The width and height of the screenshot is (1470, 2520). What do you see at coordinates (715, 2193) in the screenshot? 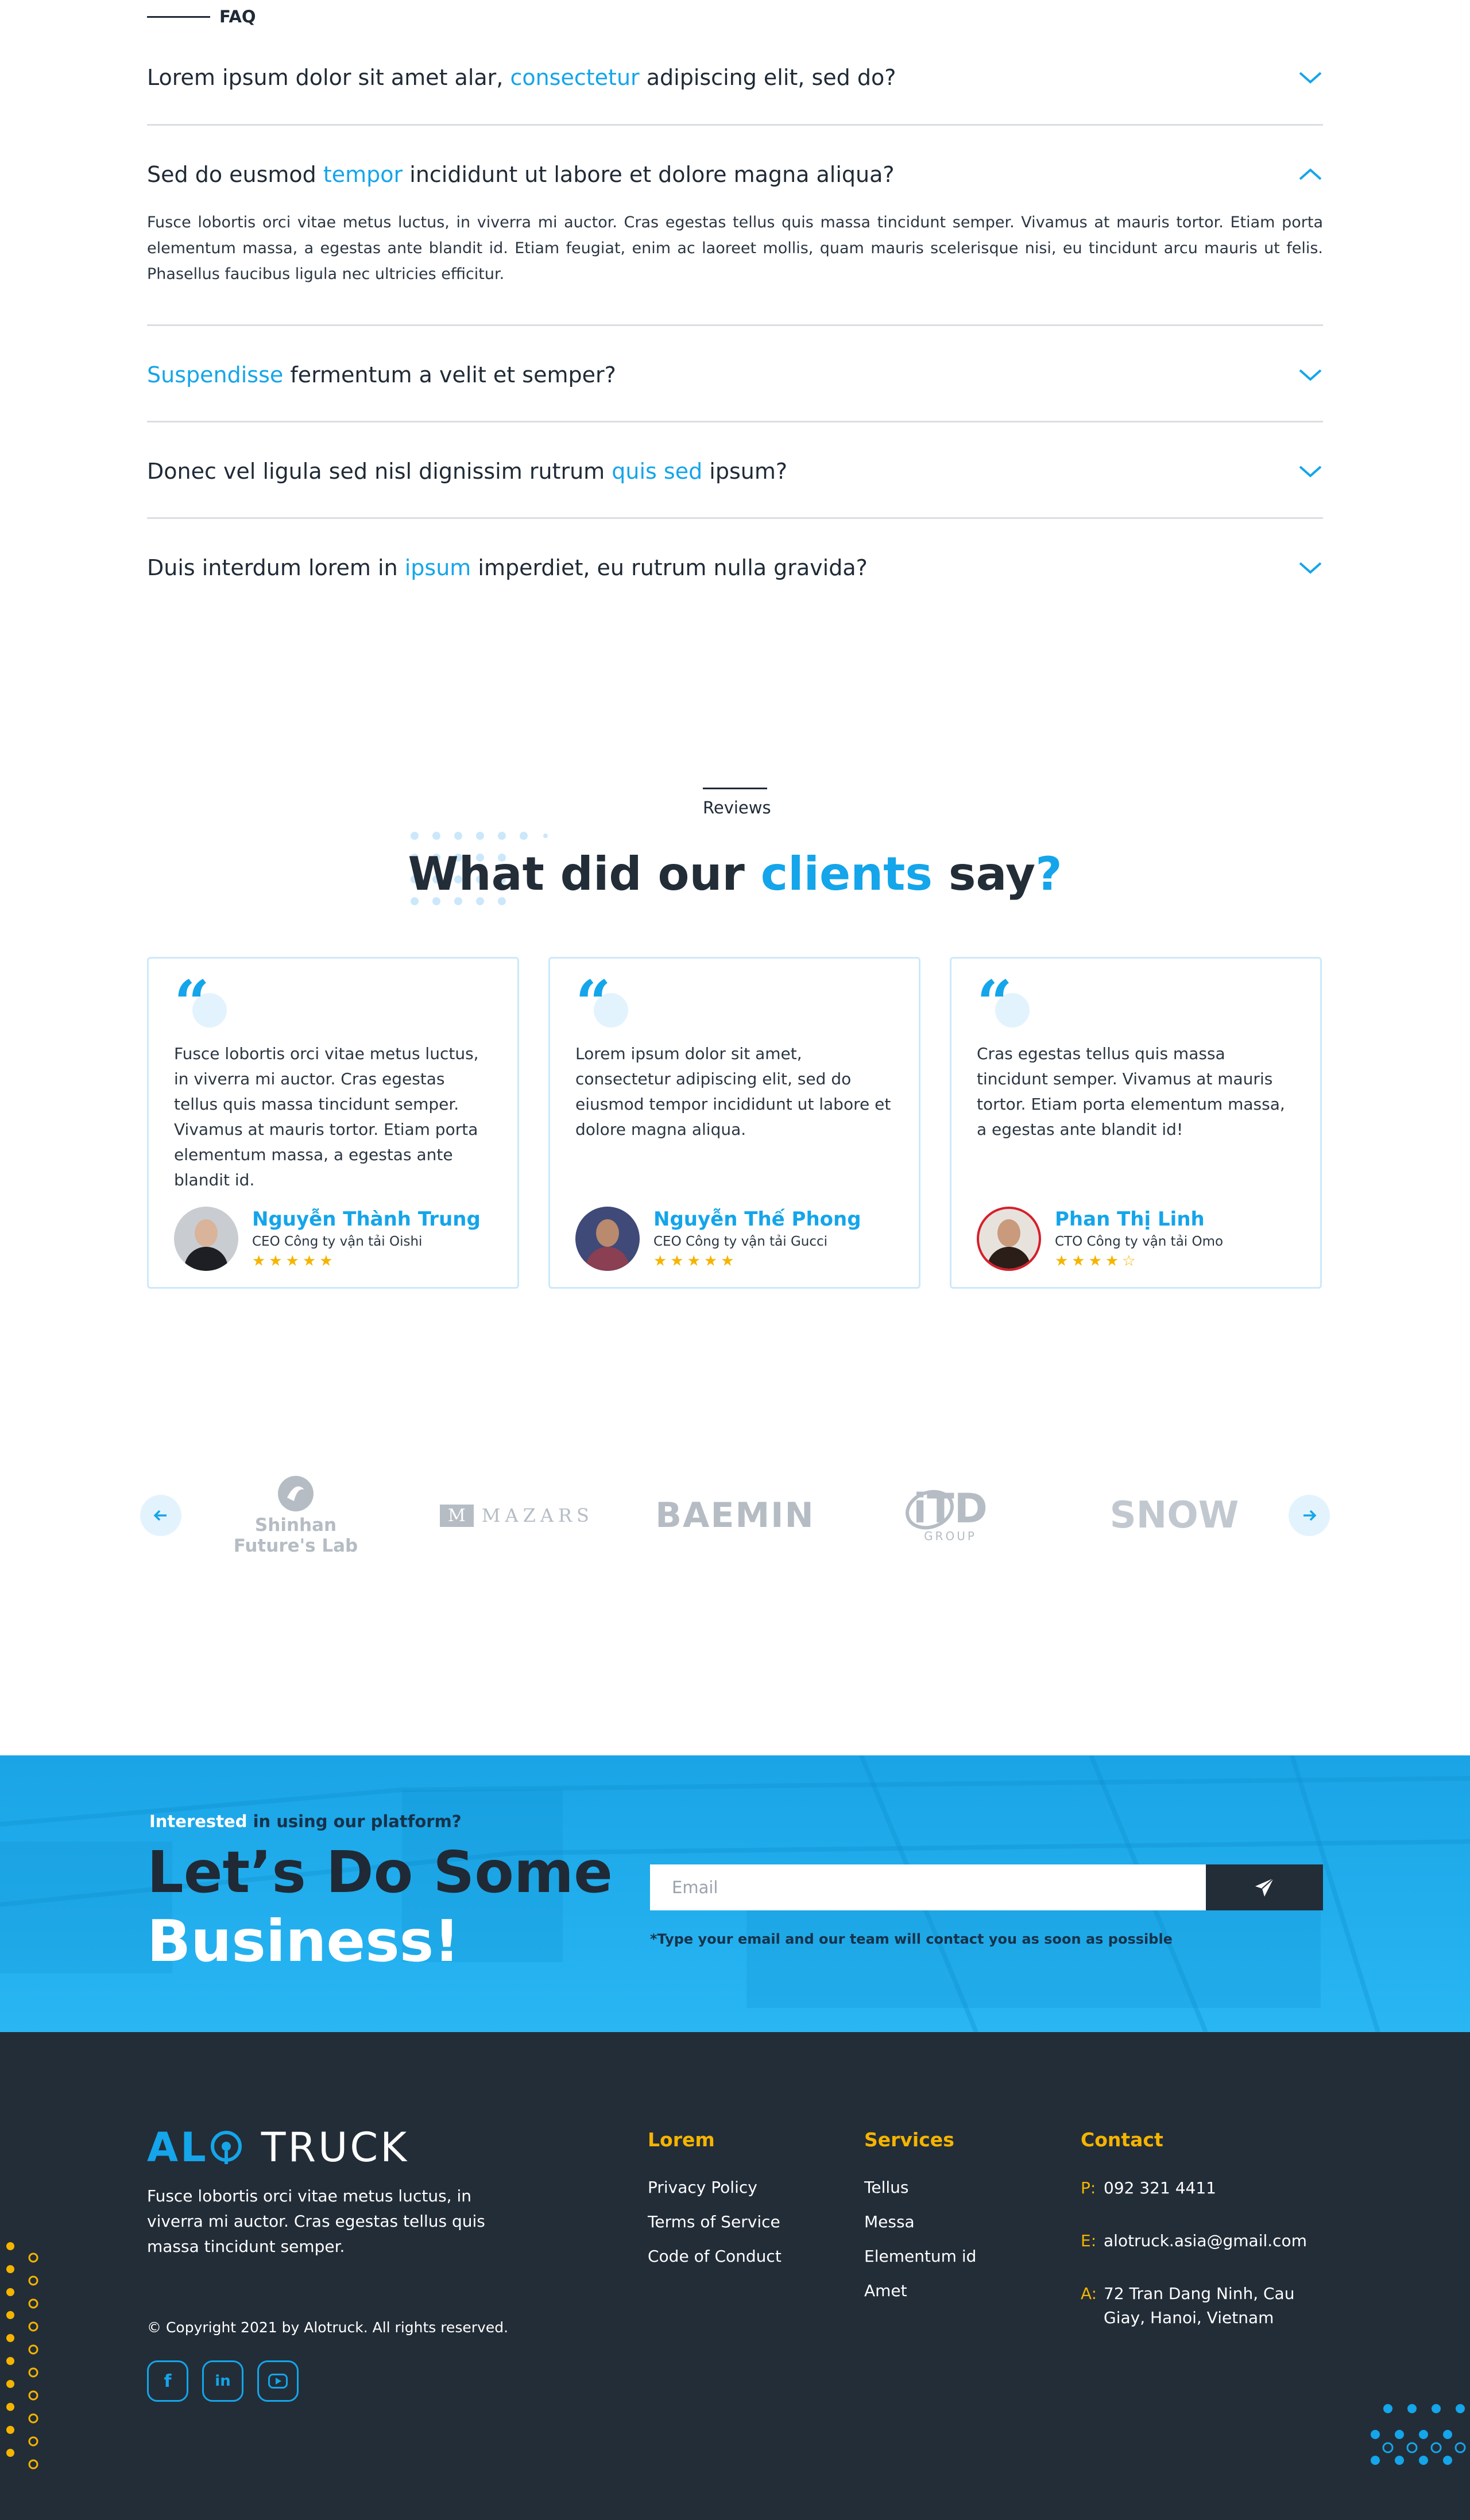
I see `footer-link-privacy: Privacy Policy` at bounding box center [715, 2193].